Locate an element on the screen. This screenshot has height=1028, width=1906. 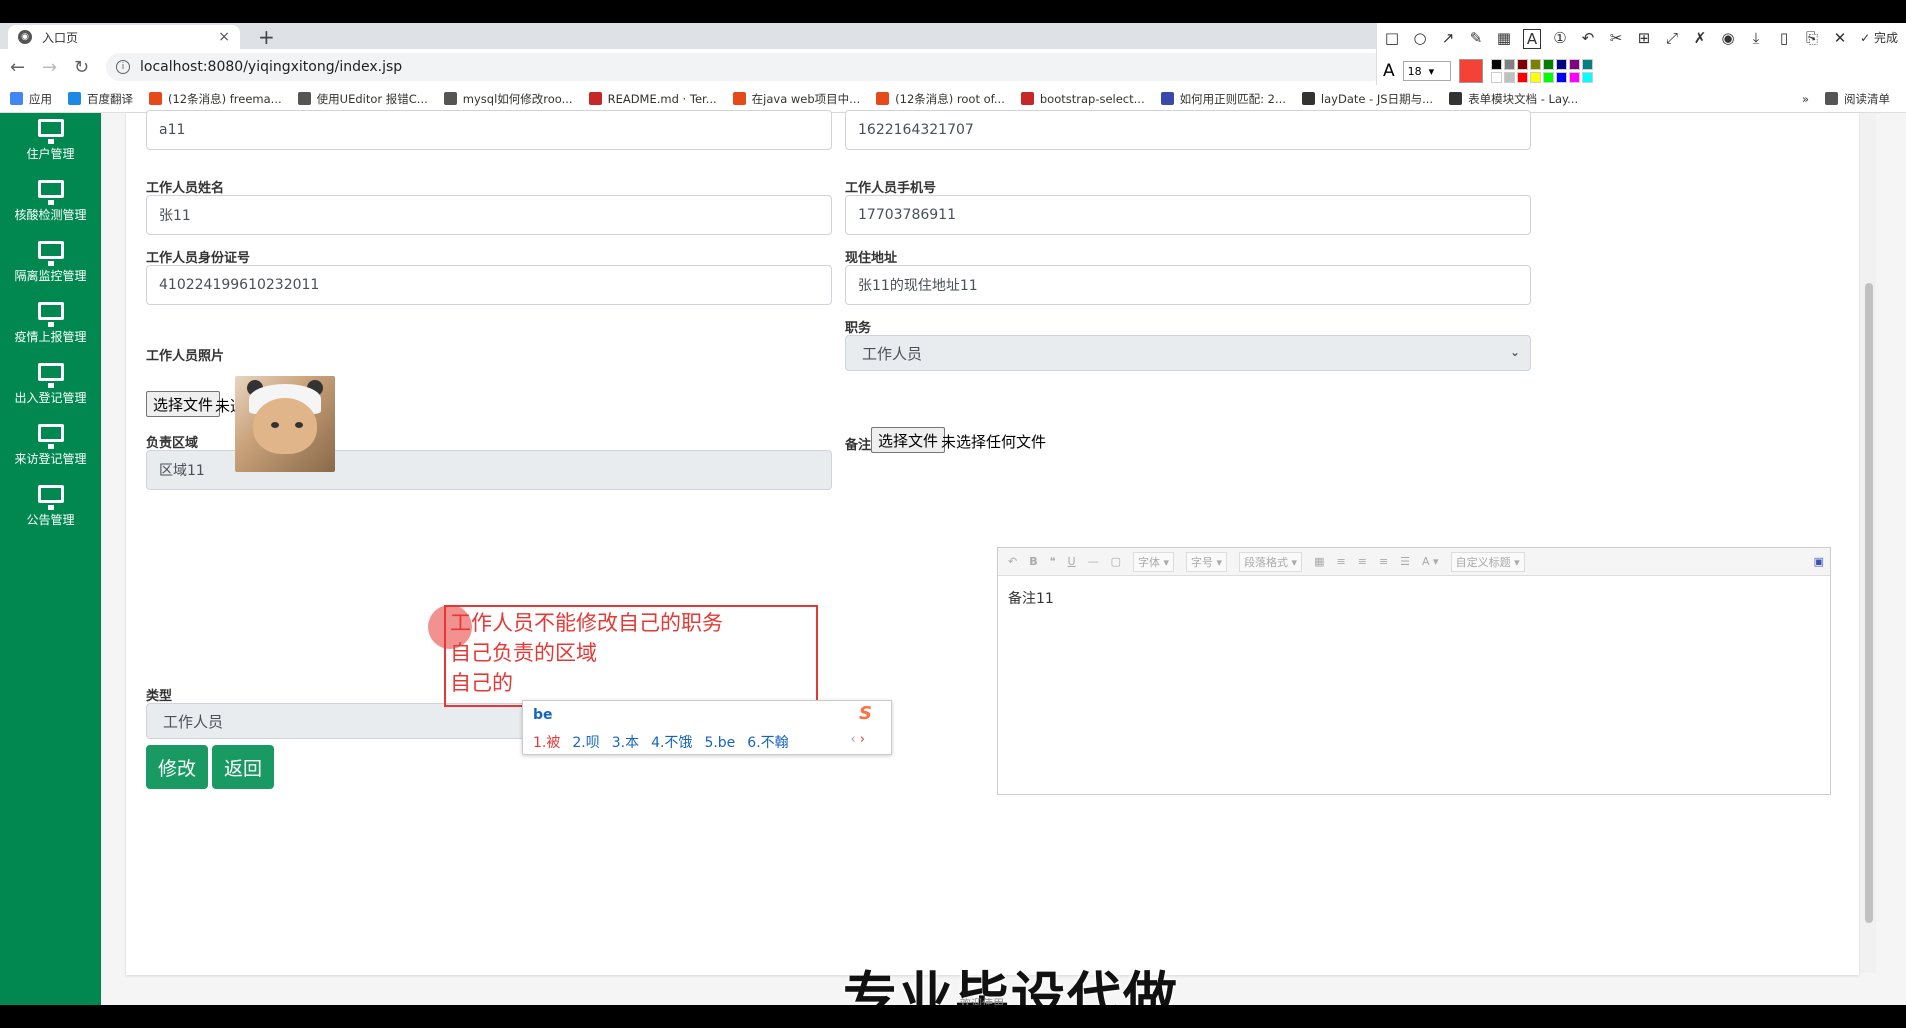
font-family-dropdown: 字体 ▾ is located at coordinates (1154, 561).